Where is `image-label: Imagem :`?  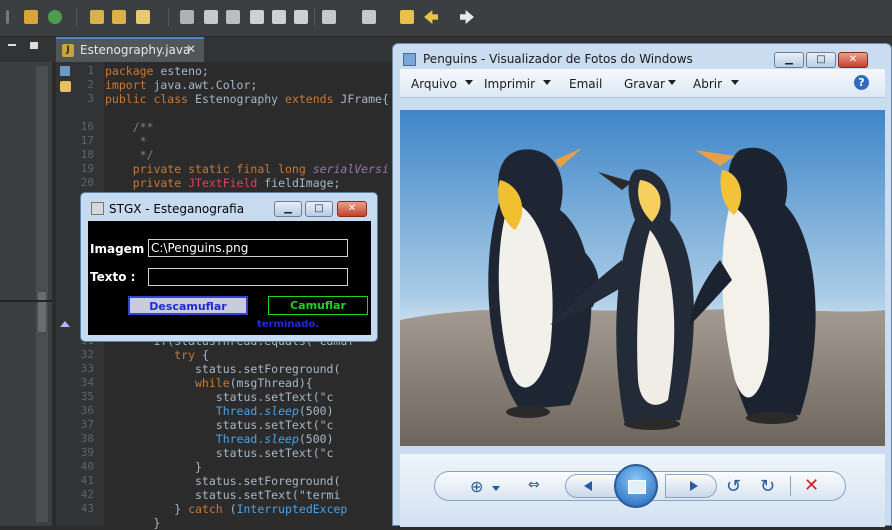
image-label: Imagem : is located at coordinates (122, 249).